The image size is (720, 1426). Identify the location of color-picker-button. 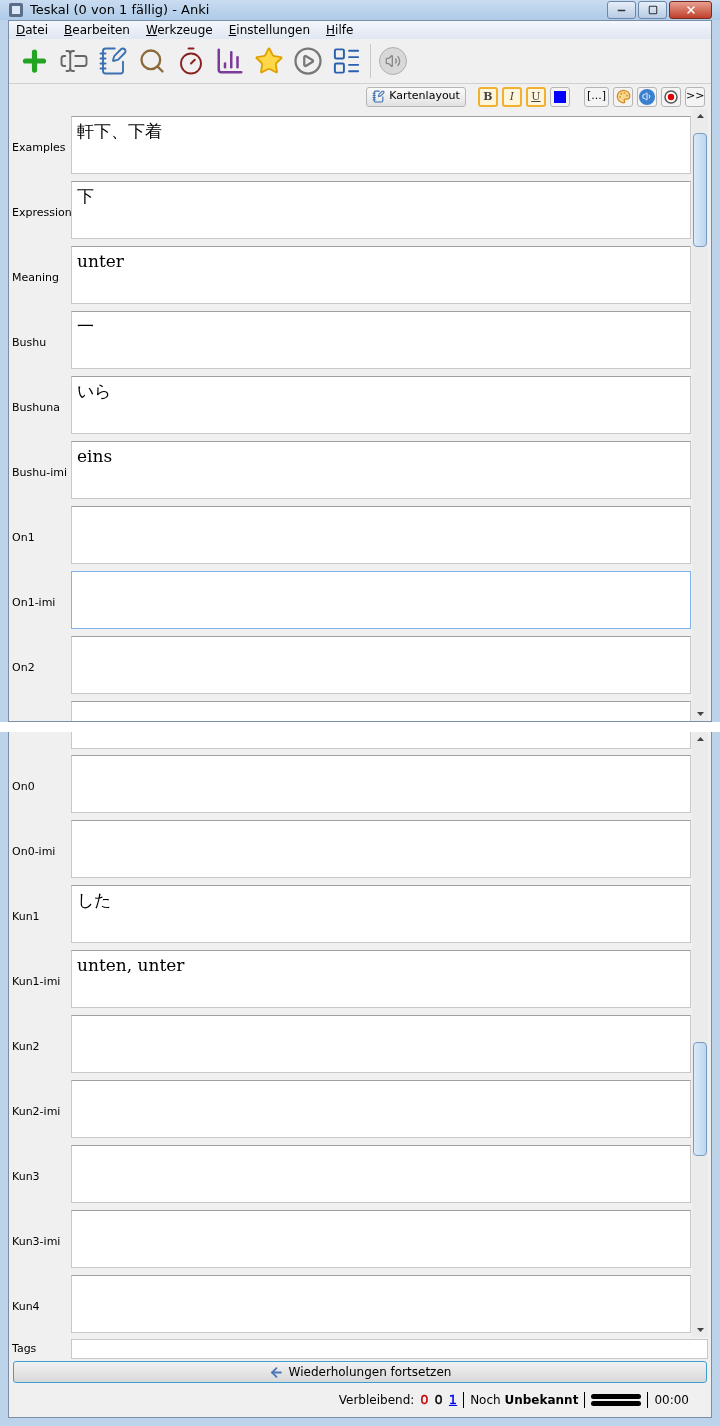
(623, 96).